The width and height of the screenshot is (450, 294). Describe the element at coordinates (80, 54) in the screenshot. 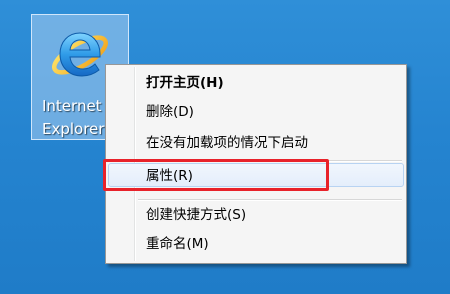

I see `ie-logo-icon` at that location.